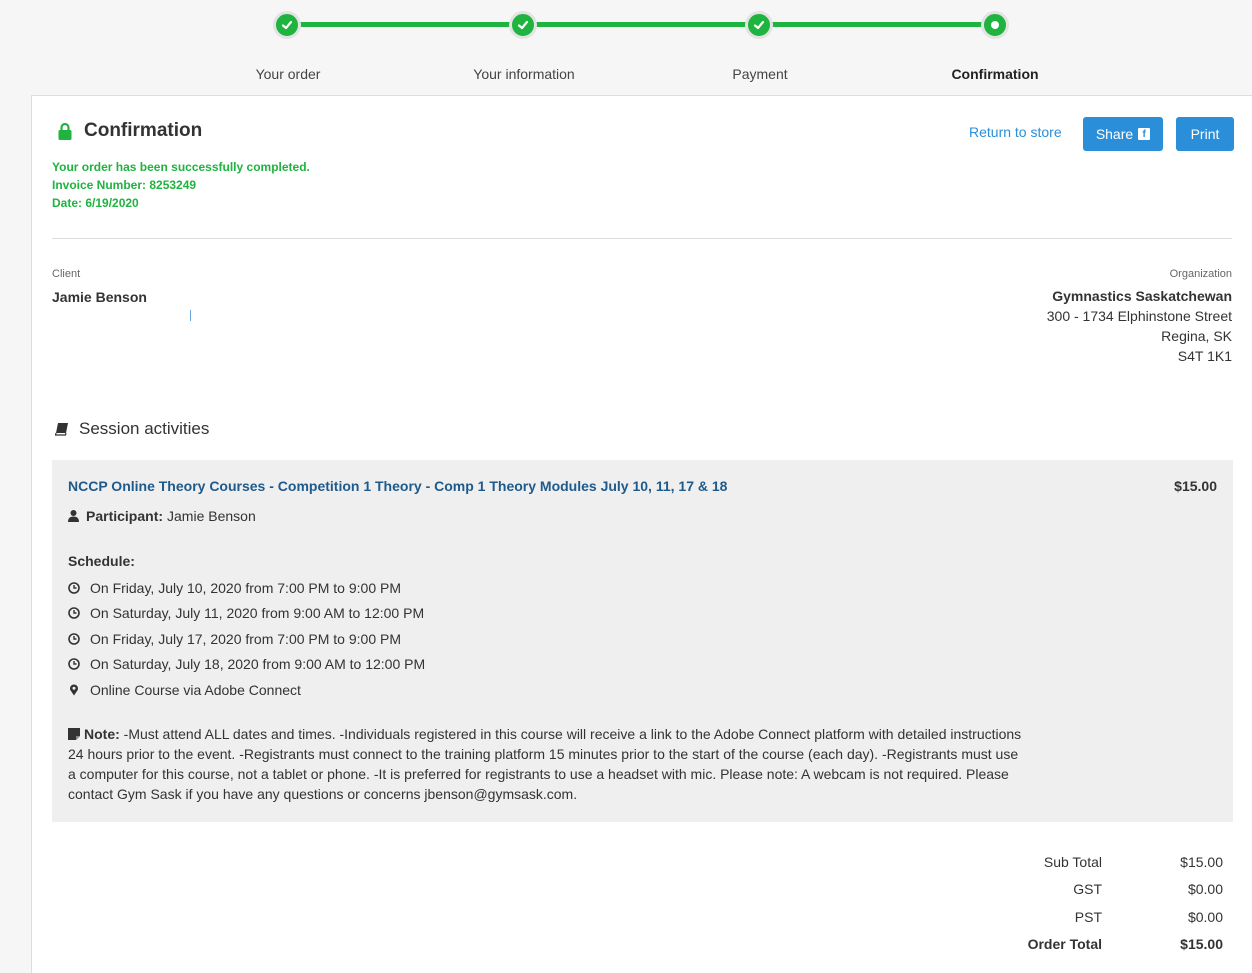 This screenshot has width=1252, height=973. I want to click on order-total-label: Order Total, so click(1064, 944).